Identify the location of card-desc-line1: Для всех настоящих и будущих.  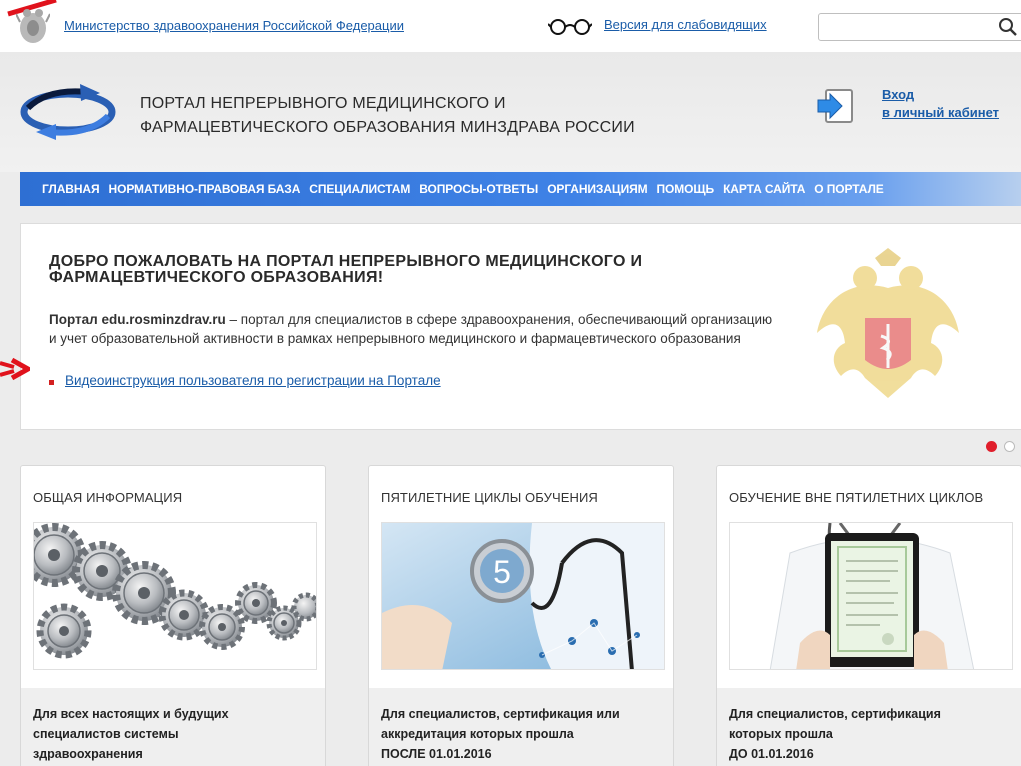
(131, 714).